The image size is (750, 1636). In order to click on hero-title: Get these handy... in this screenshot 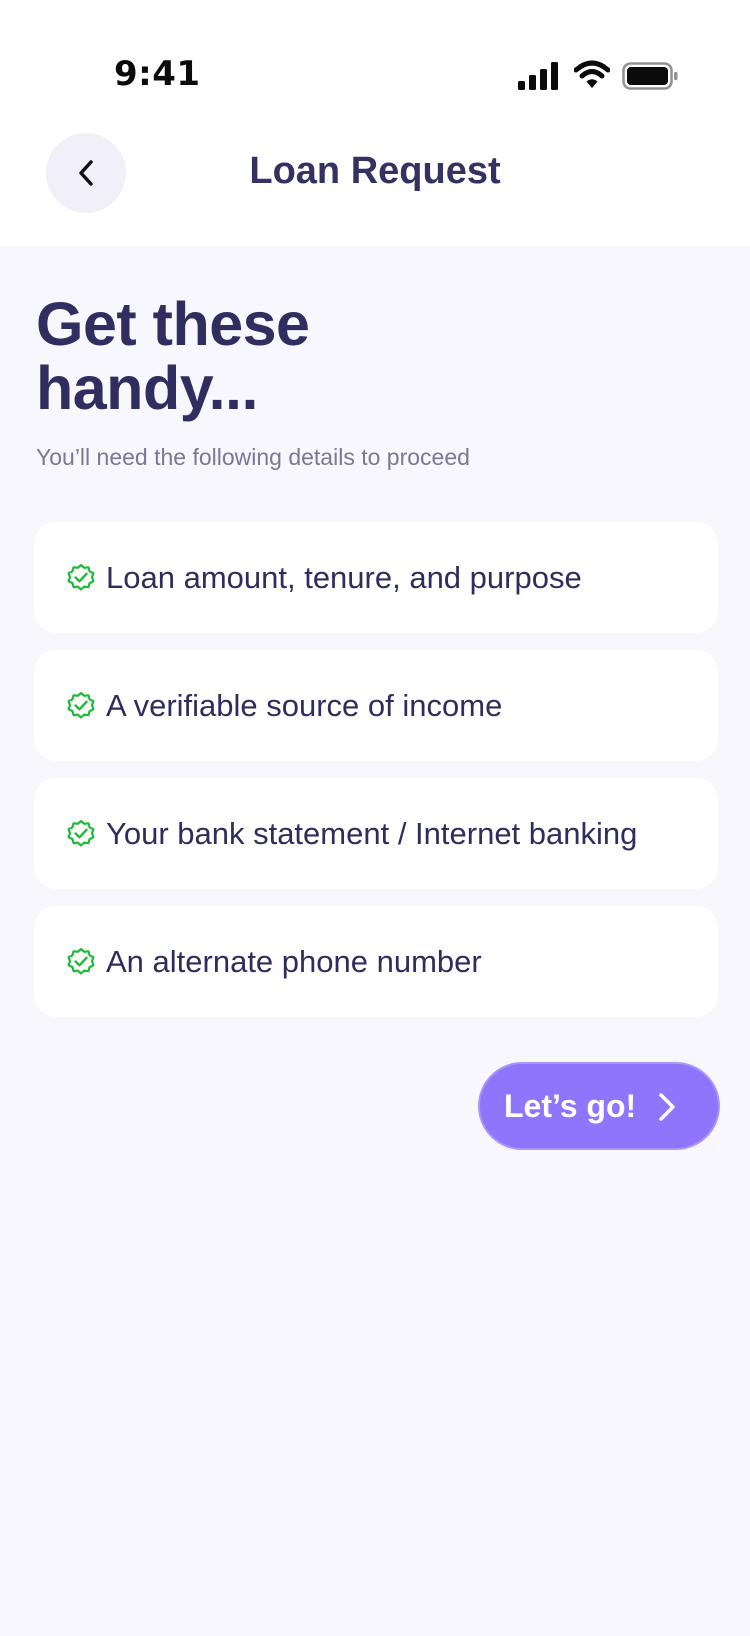, I will do `click(173, 356)`.